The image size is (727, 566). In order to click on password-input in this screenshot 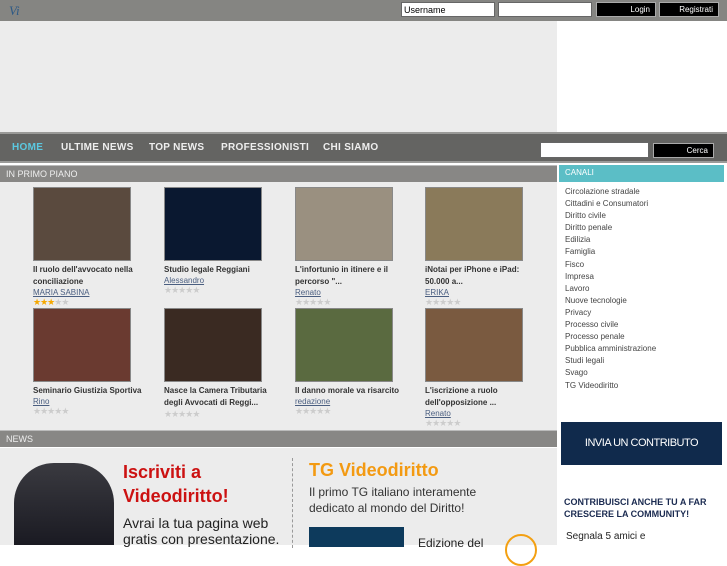, I will do `click(545, 9)`.